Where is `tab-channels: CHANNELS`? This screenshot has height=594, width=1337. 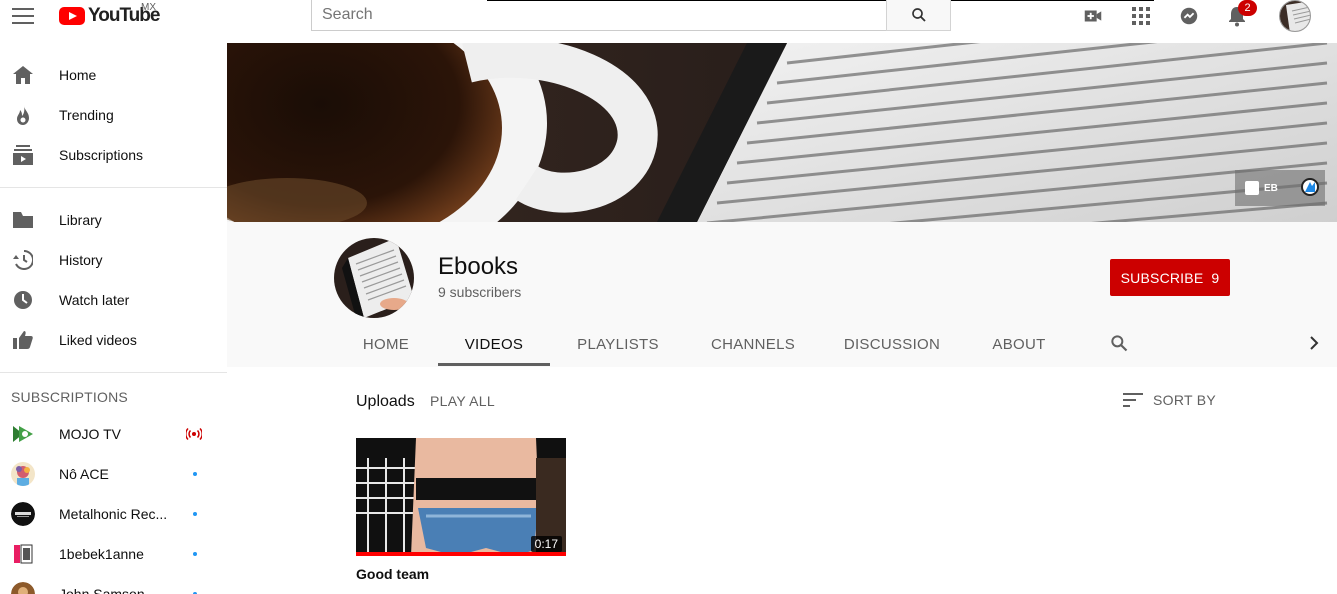 tab-channels: CHANNELS is located at coordinates (753, 344).